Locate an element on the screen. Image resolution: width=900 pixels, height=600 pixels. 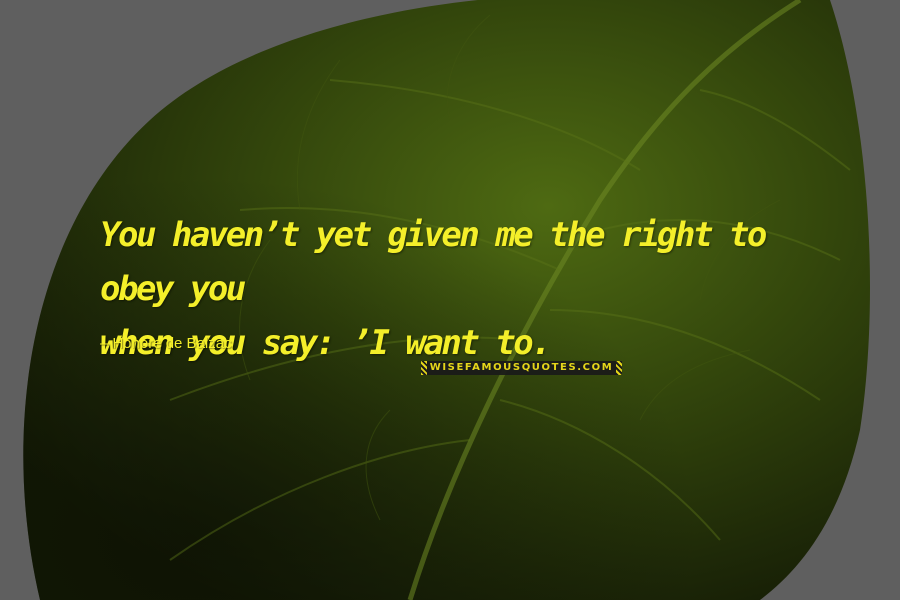
watermark-logo: WISEFAMOUSQUOTES.COM is located at coordinates (521, 368).